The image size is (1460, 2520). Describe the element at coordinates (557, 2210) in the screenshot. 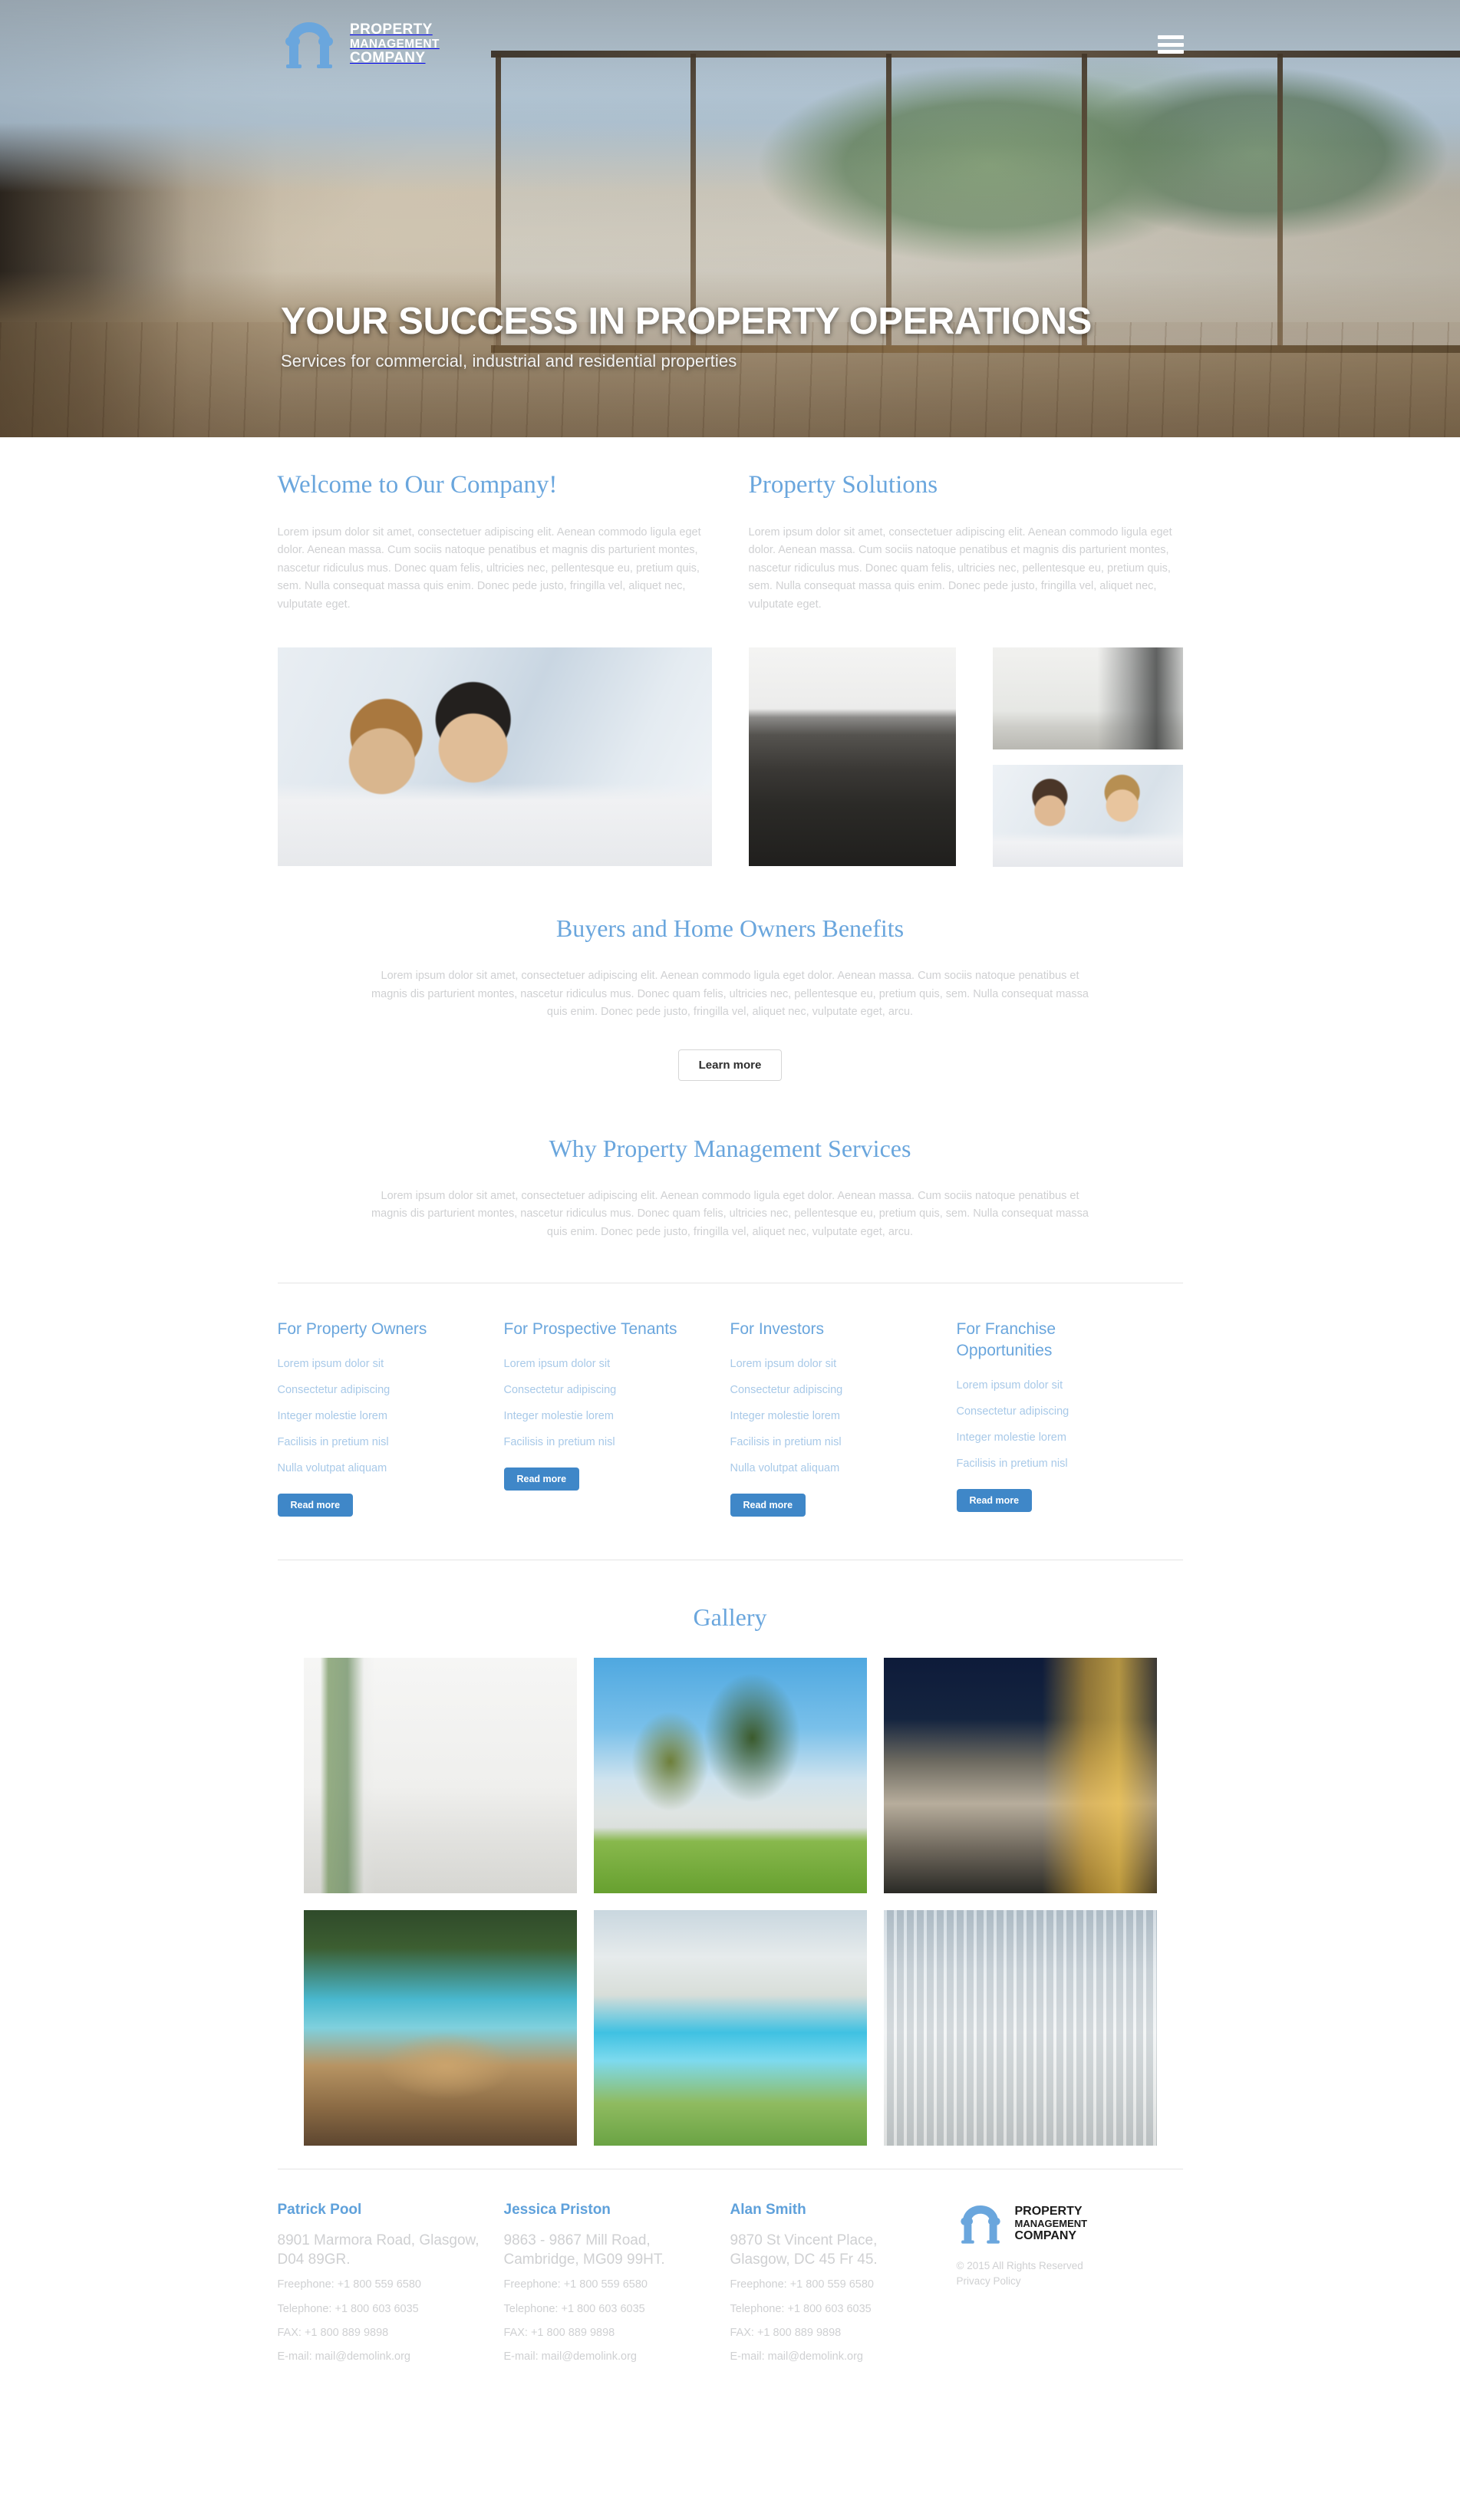

I see `contact-name: Jessica Priston` at that location.